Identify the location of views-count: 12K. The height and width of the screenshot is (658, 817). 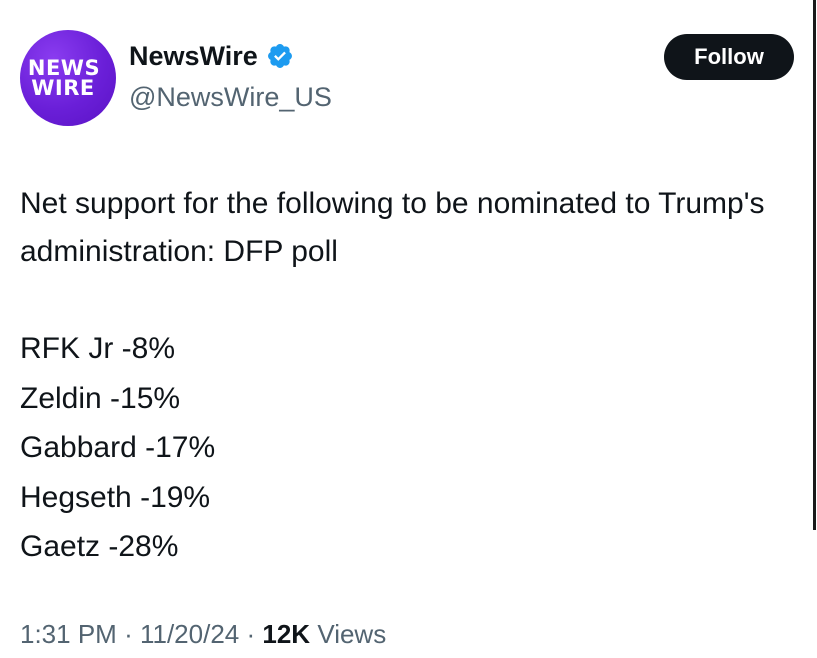
(286, 634).